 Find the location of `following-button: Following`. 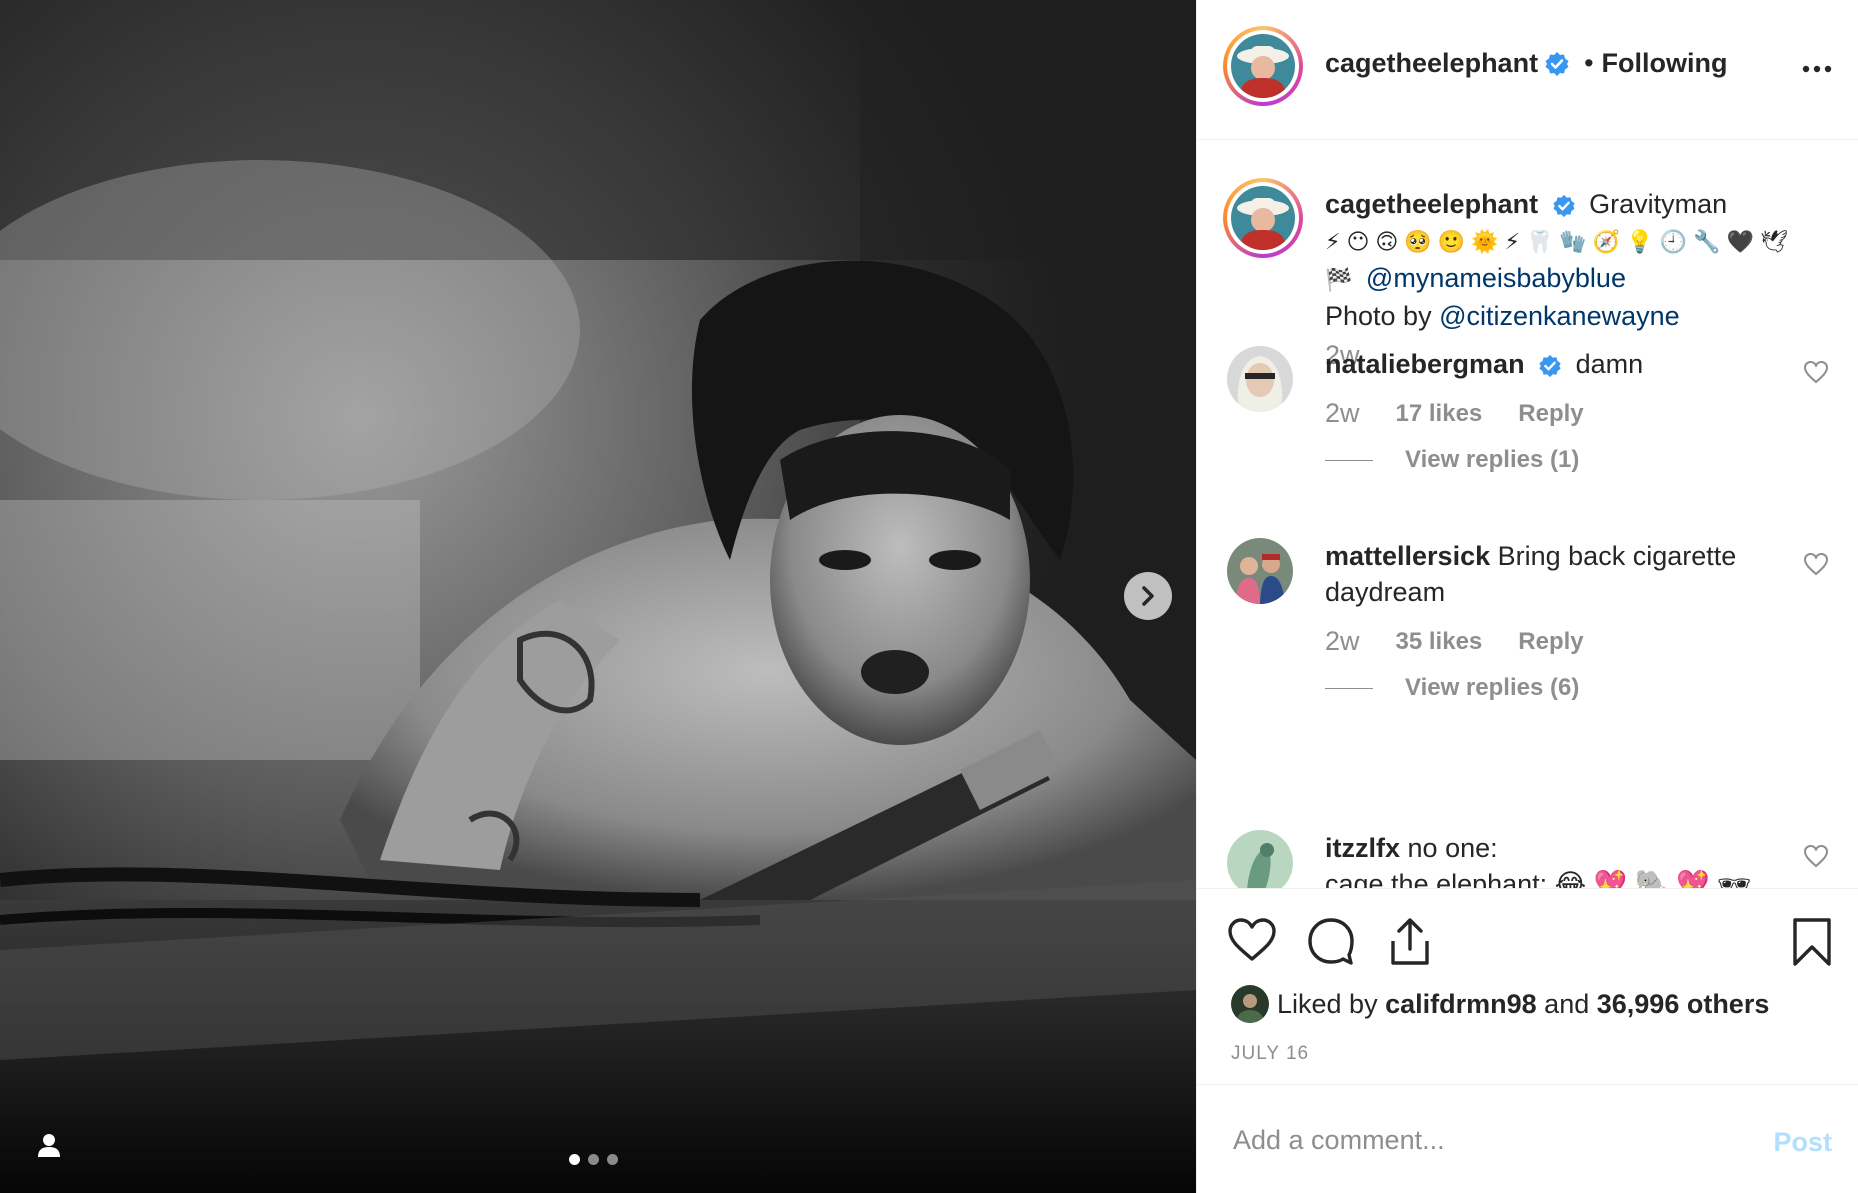

following-button: Following is located at coordinates (1665, 63).